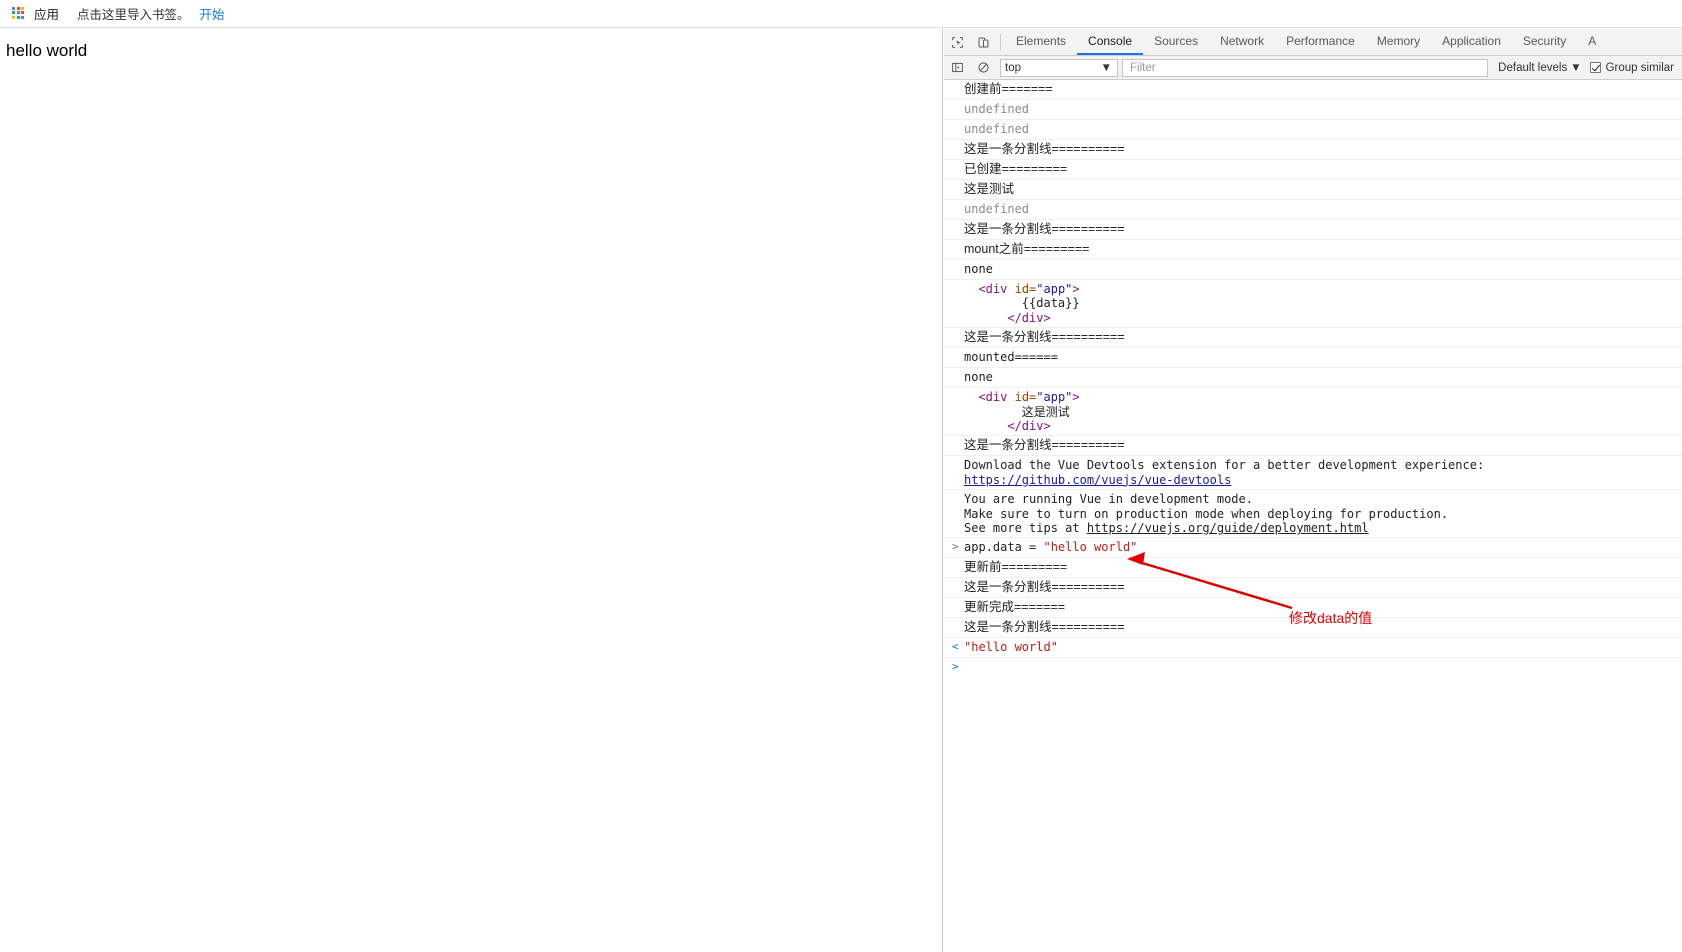 The image size is (1682, 952). Describe the element at coordinates (1471, 42) in the screenshot. I see `tab-application: Application` at that location.